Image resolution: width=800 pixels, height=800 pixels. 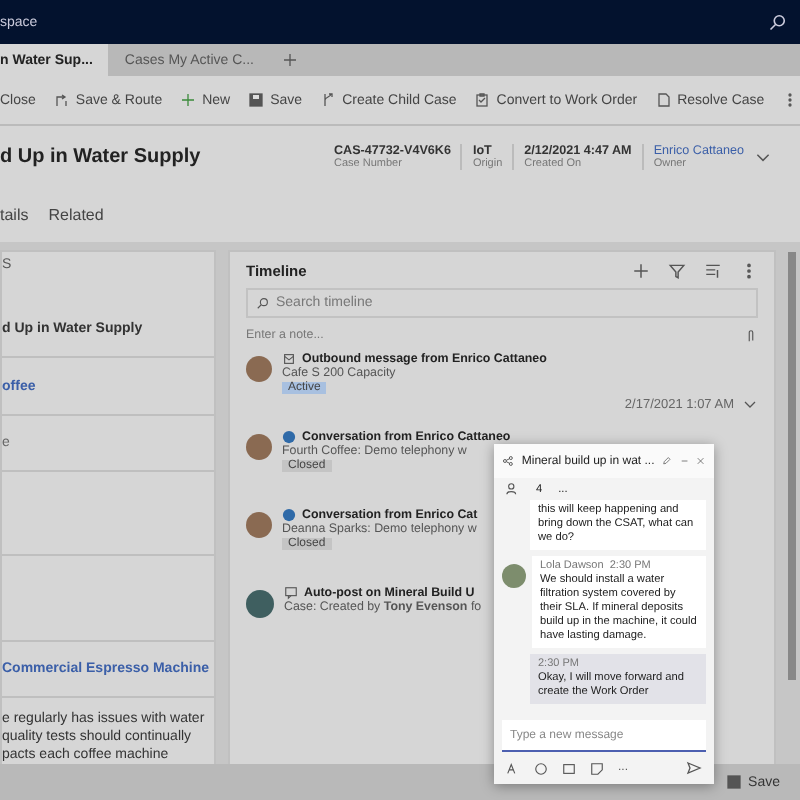 What do you see at coordinates (677, 271) in the screenshot?
I see `filter-icon` at bounding box center [677, 271].